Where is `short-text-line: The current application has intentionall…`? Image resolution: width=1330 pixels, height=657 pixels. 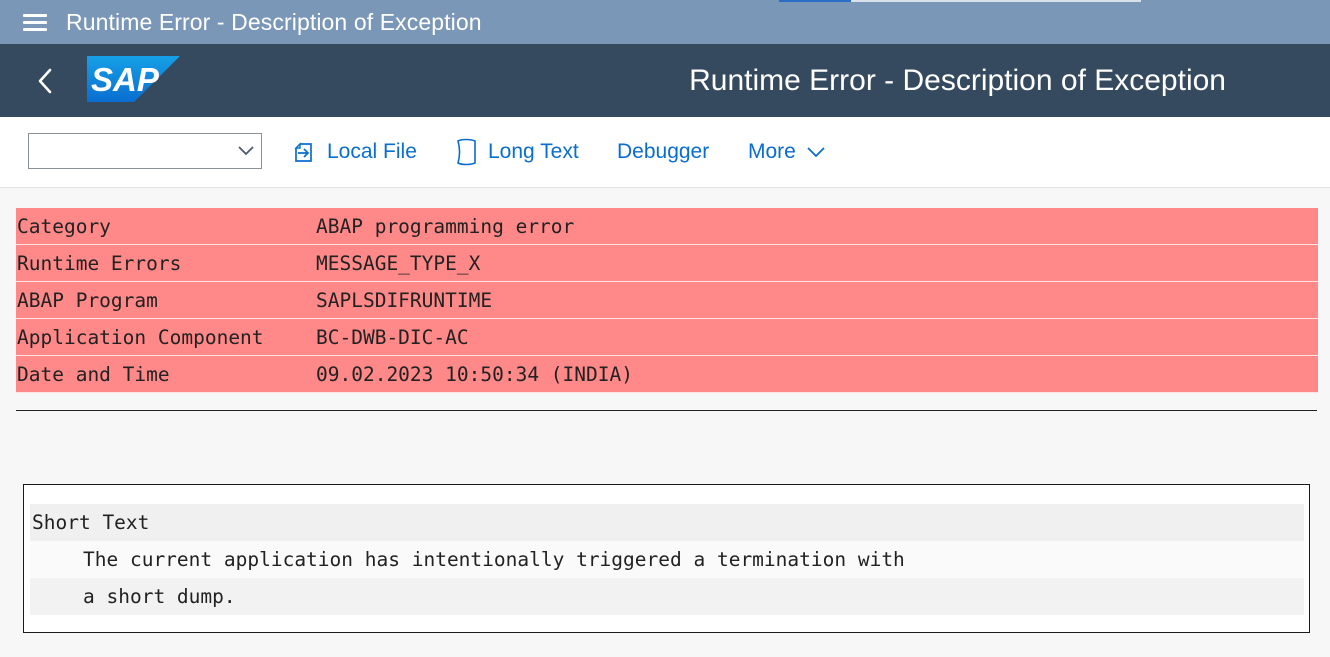
short-text-line: The current application has intentionall… is located at coordinates (667, 559).